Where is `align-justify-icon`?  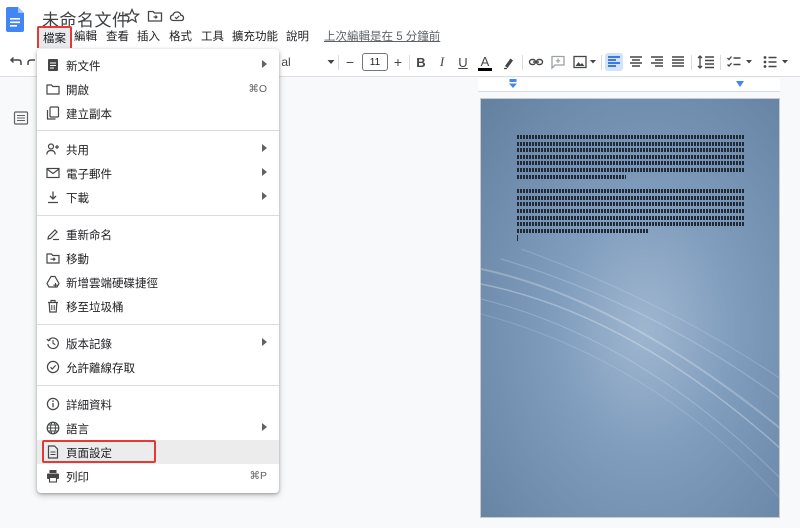
align-justify-icon is located at coordinates (678, 62).